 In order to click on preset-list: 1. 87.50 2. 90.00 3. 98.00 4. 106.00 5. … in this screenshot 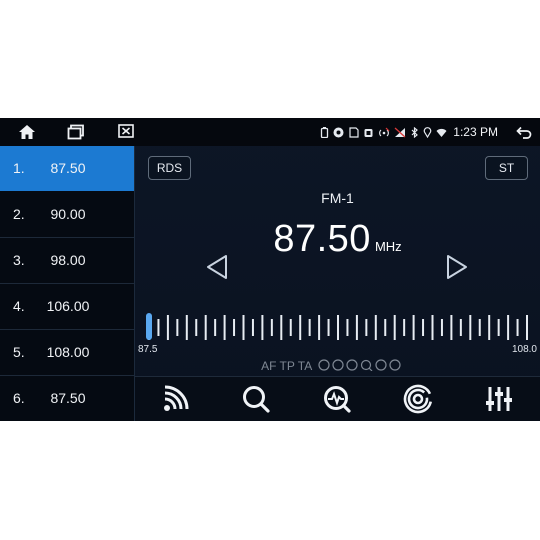, I will do `click(67, 283)`.